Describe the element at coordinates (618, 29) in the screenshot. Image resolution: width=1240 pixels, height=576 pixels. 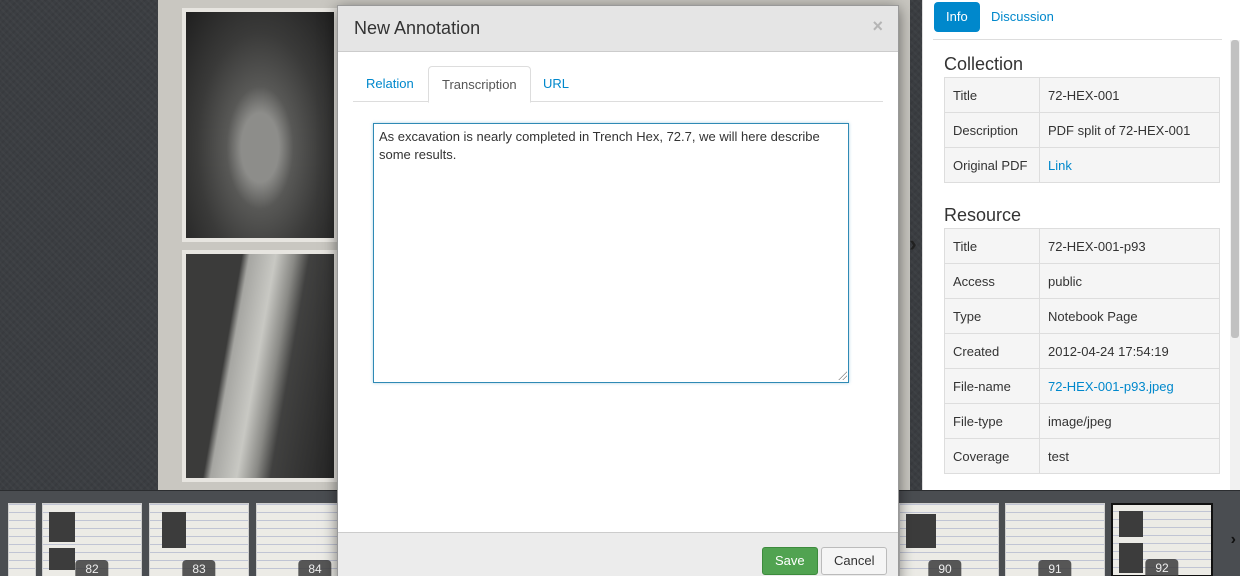
I see `dialog-header: New Annotation ×` at that location.